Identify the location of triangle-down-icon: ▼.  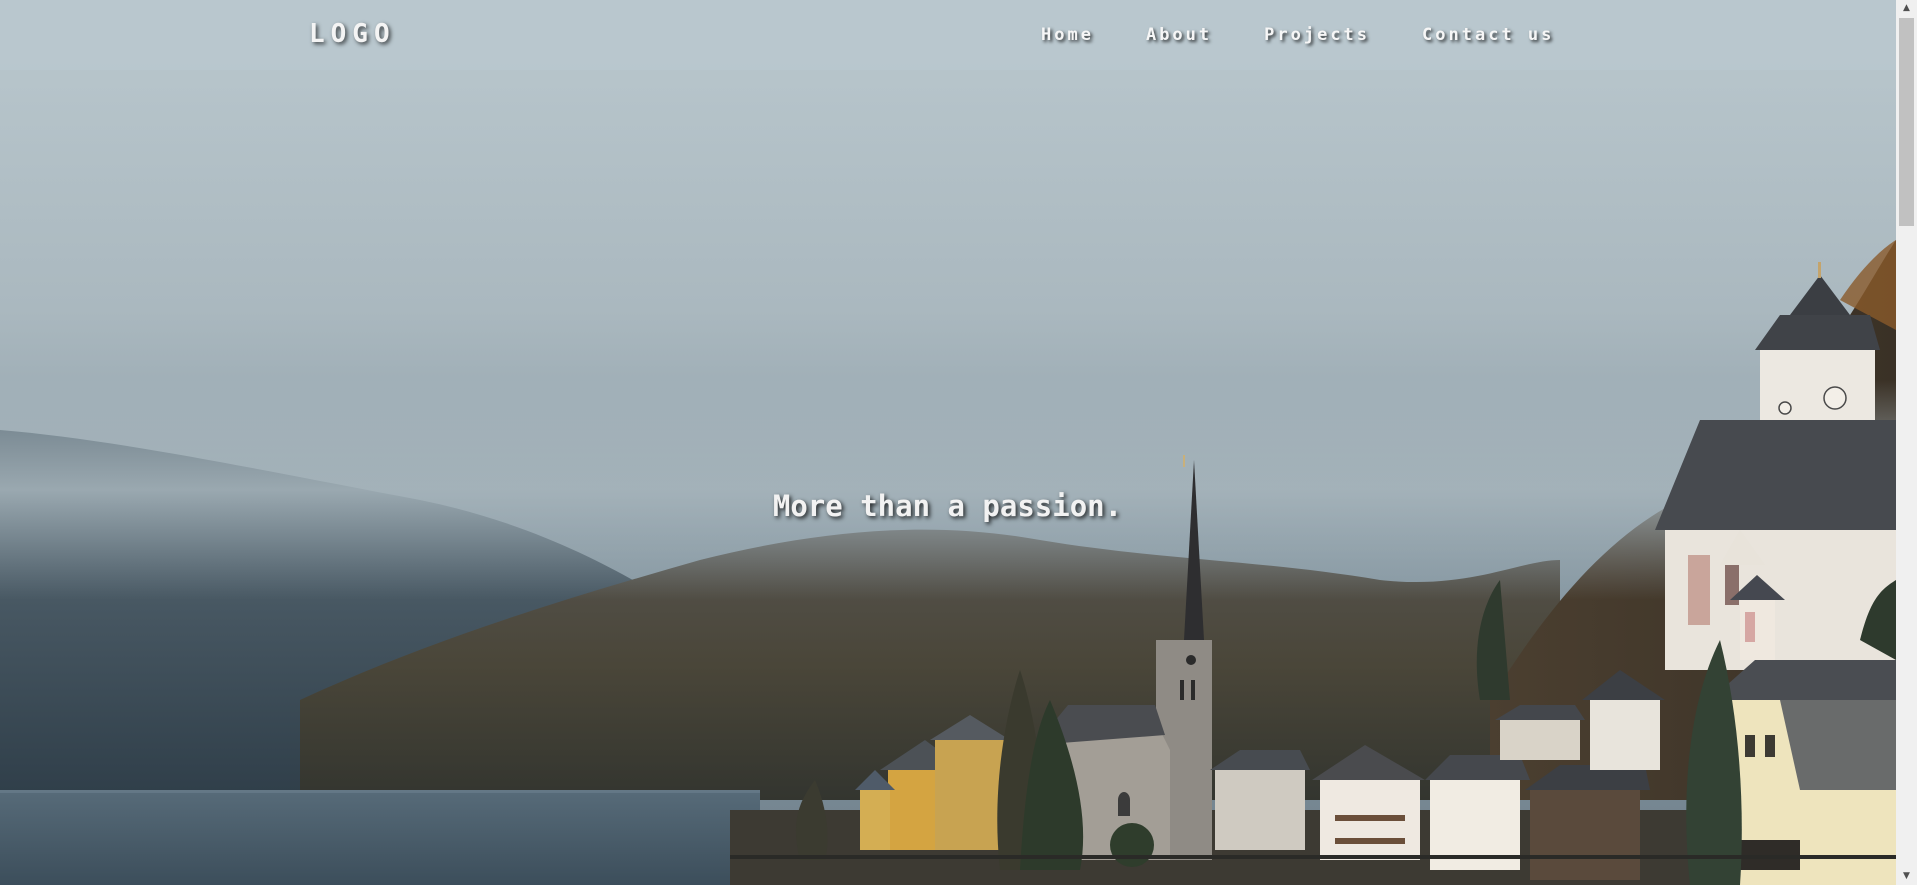
(1906, 876).